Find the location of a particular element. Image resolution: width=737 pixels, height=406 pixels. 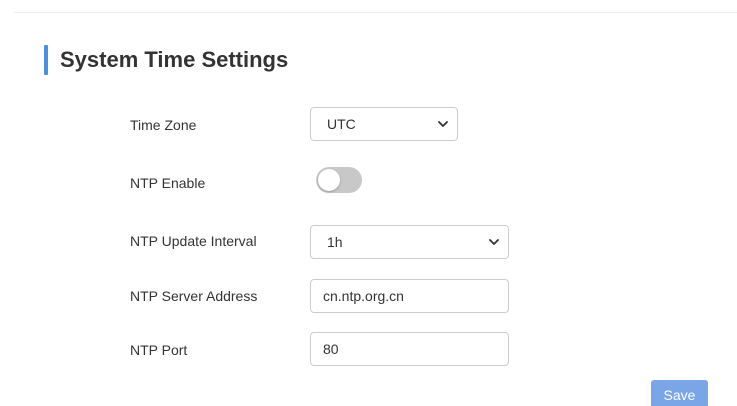

ntp-port-input is located at coordinates (409, 349).